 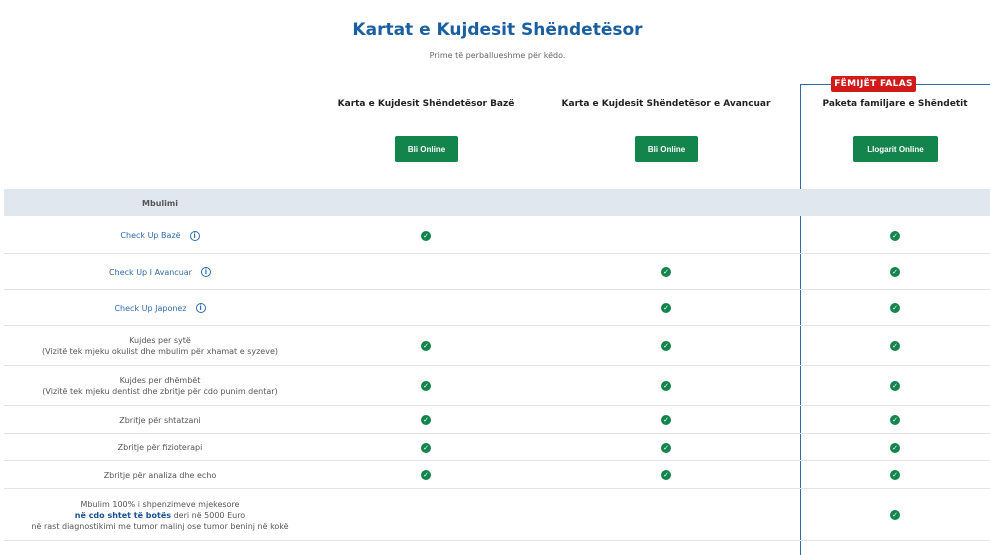 I want to click on coverage-section-label: Mbulimi, so click(x=160, y=203).